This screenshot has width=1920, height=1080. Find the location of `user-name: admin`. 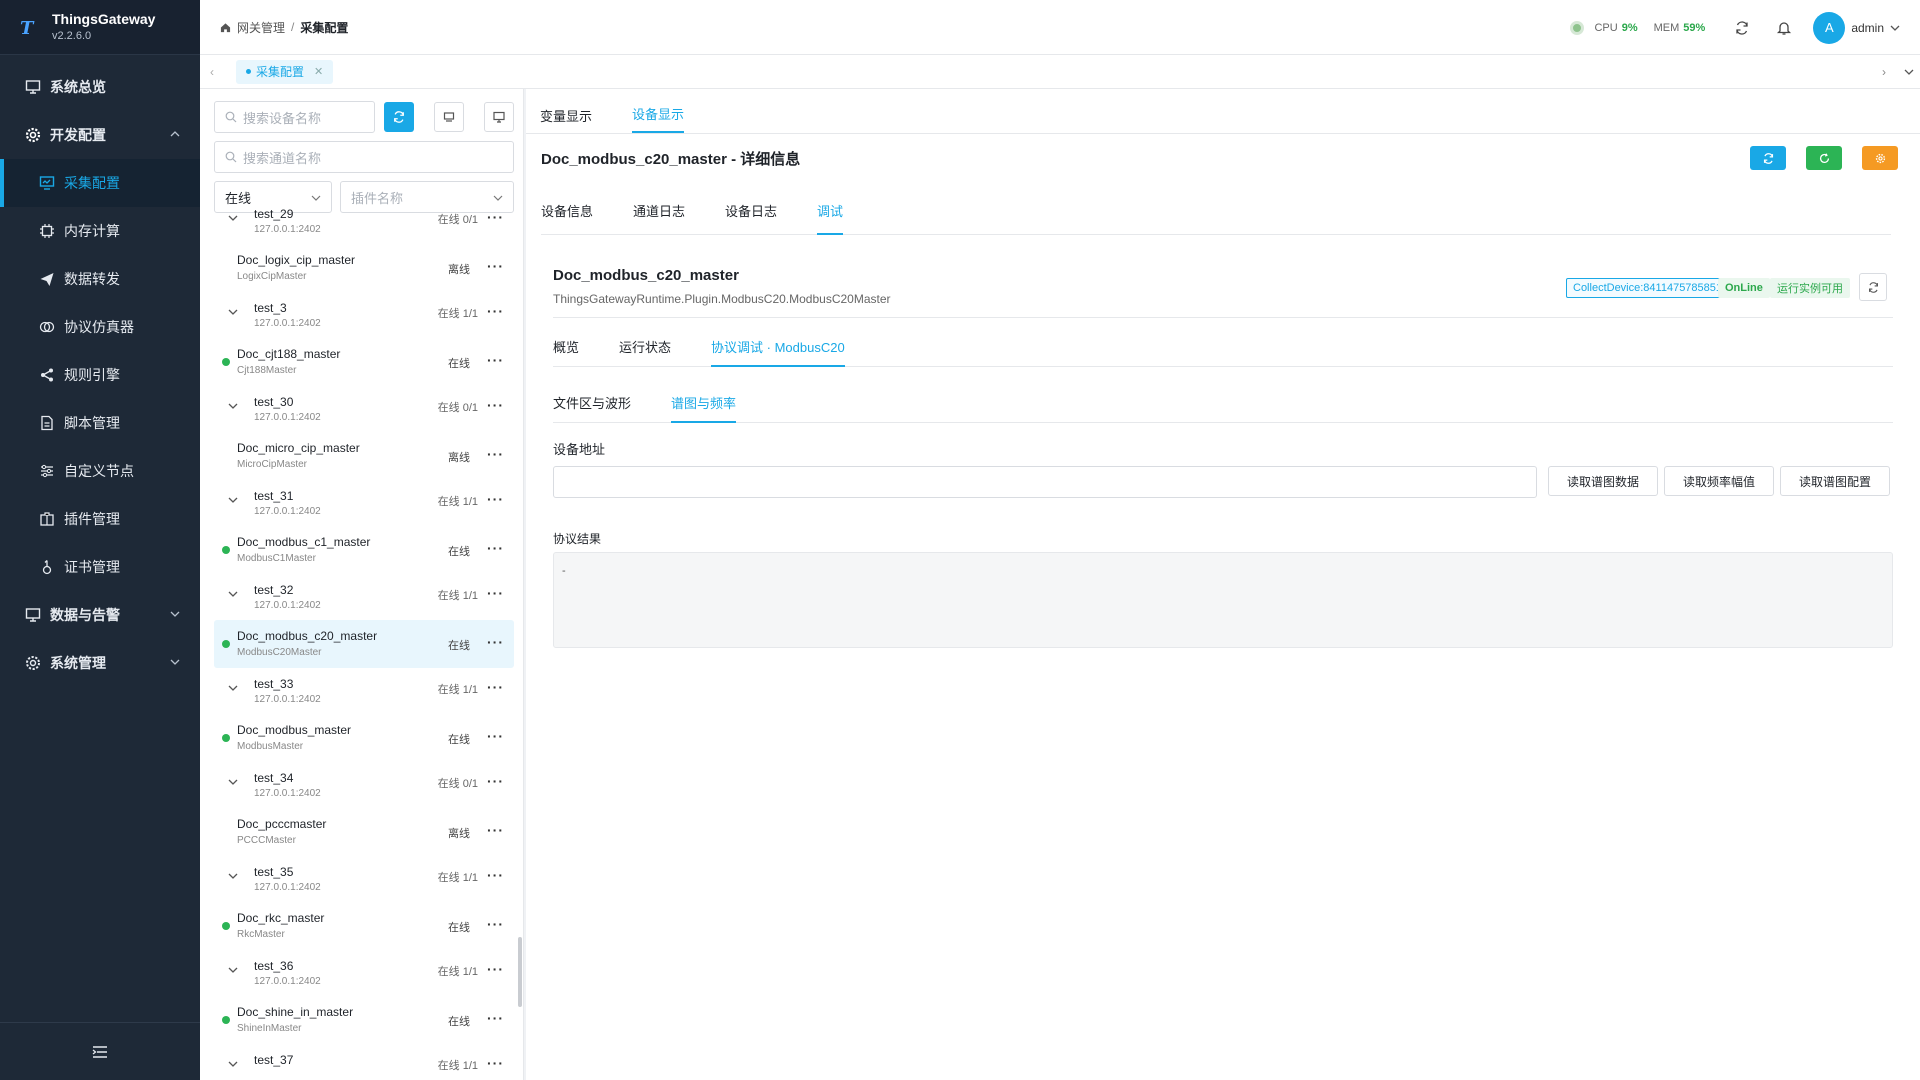

user-name: admin is located at coordinates (1867, 28).